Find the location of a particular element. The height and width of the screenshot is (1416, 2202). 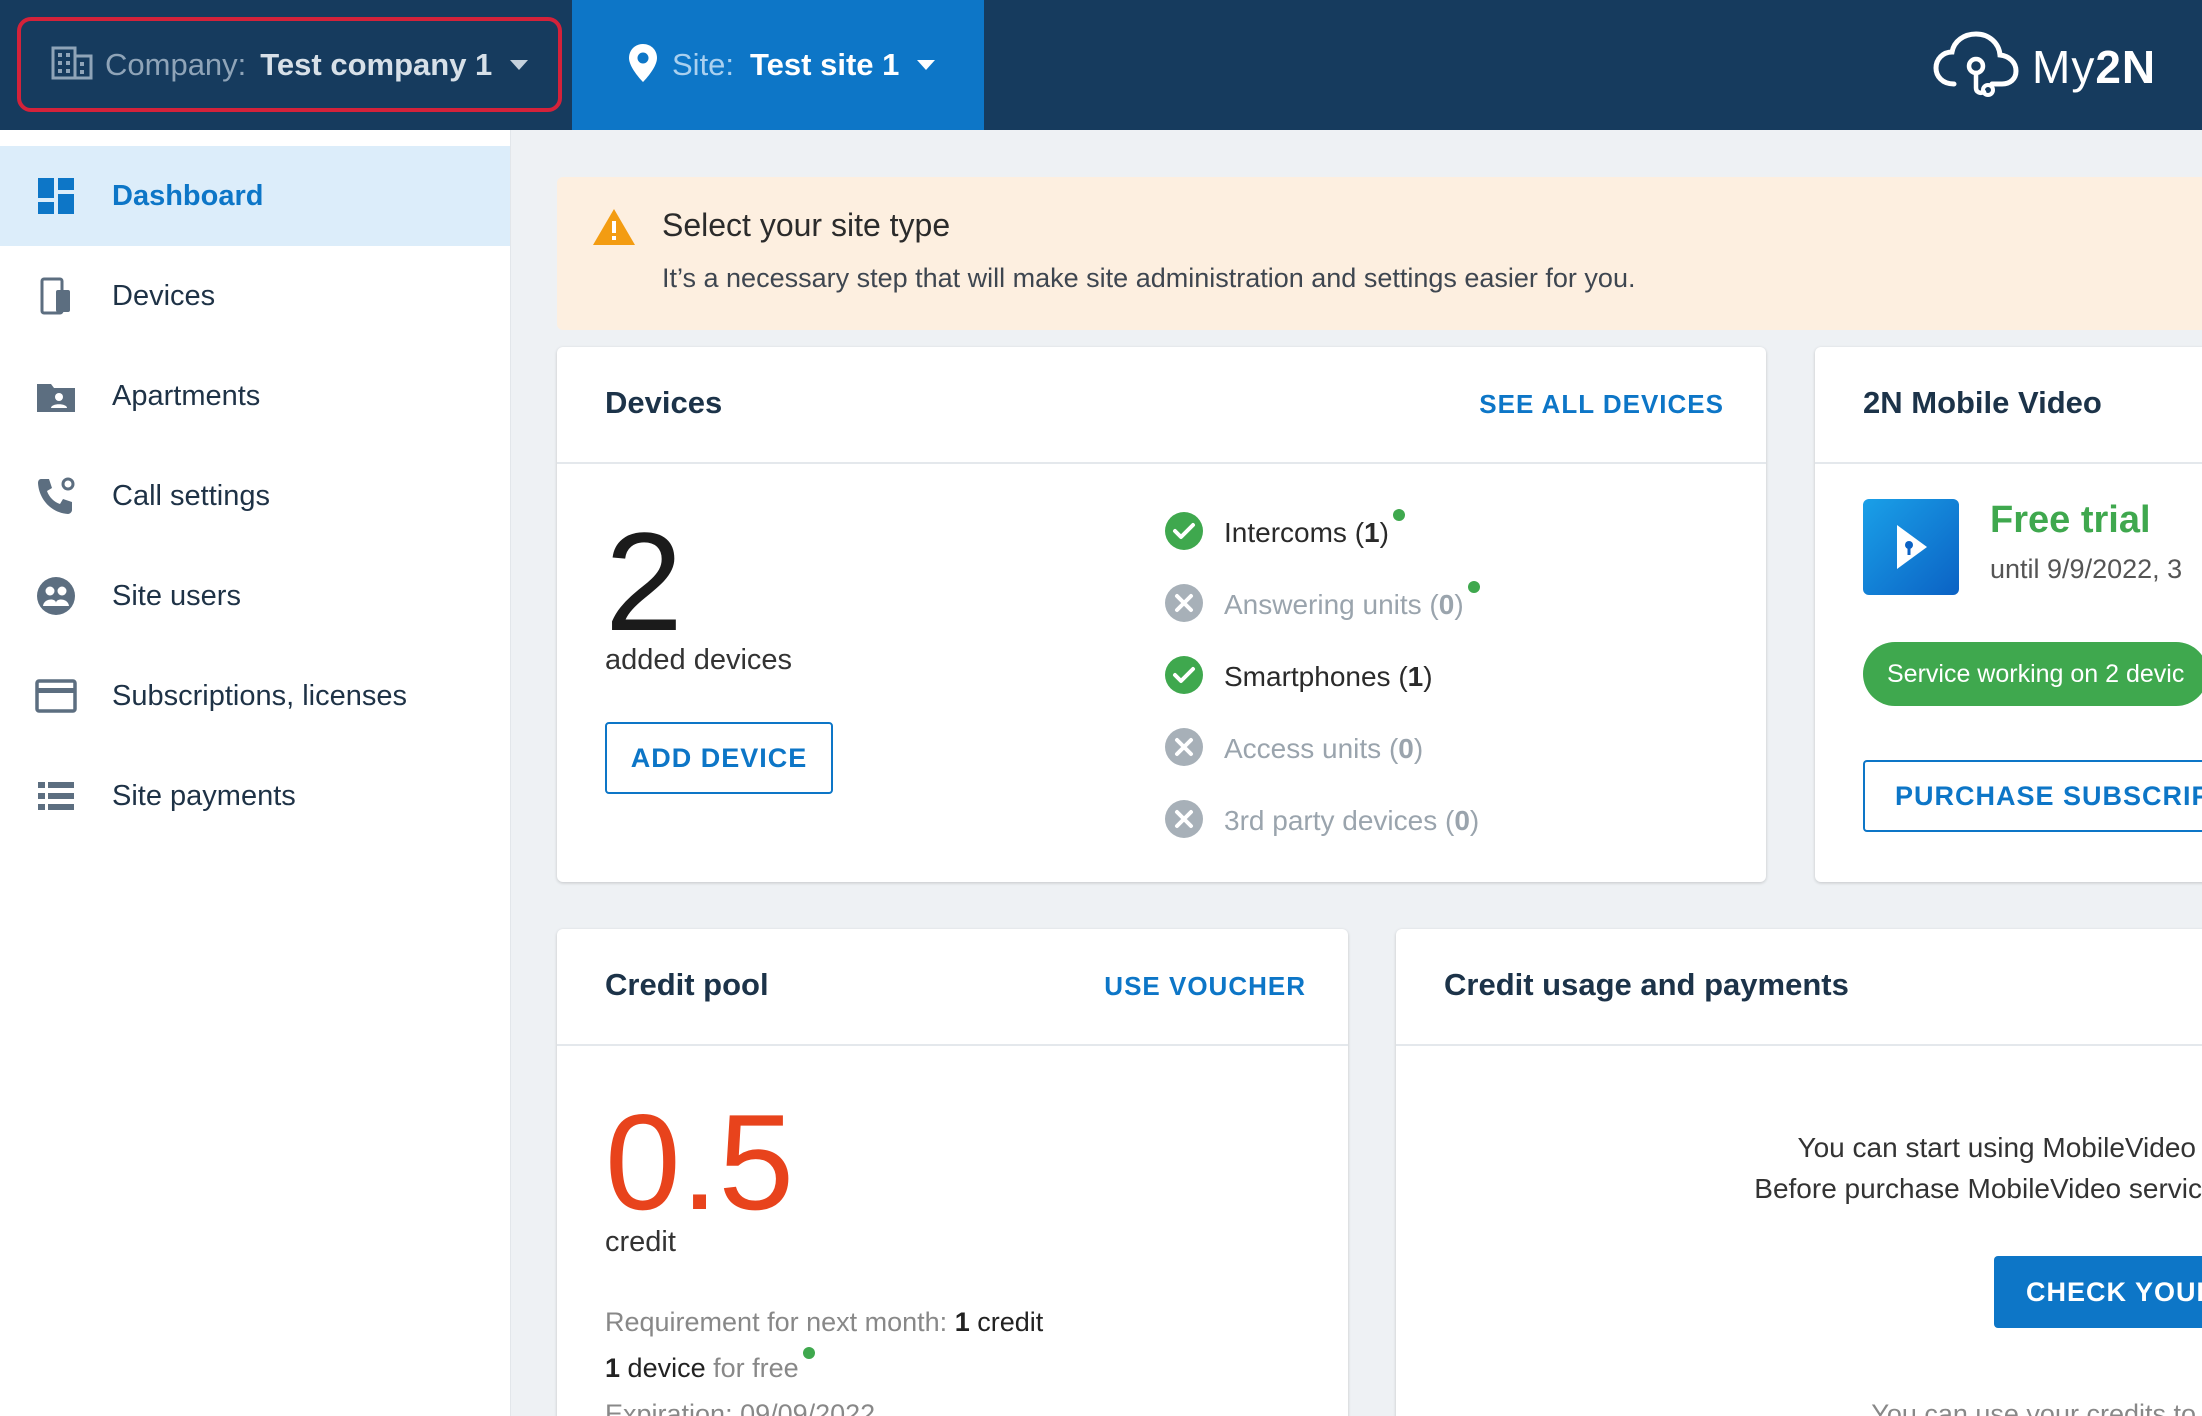

sidebar-item-label: Site users is located at coordinates (176, 595).